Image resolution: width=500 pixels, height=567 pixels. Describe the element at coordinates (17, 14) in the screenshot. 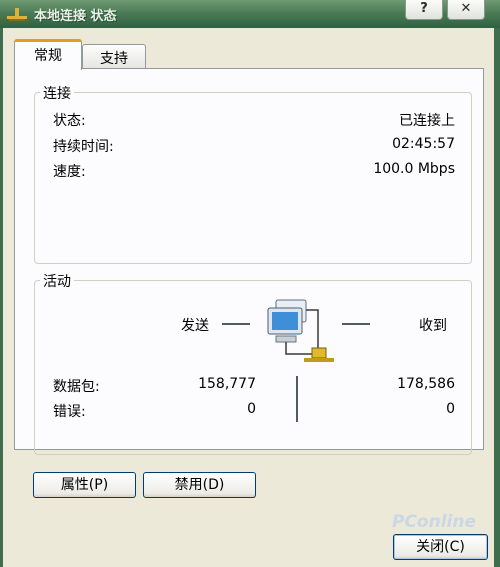

I see `network-adapter-icon` at that location.